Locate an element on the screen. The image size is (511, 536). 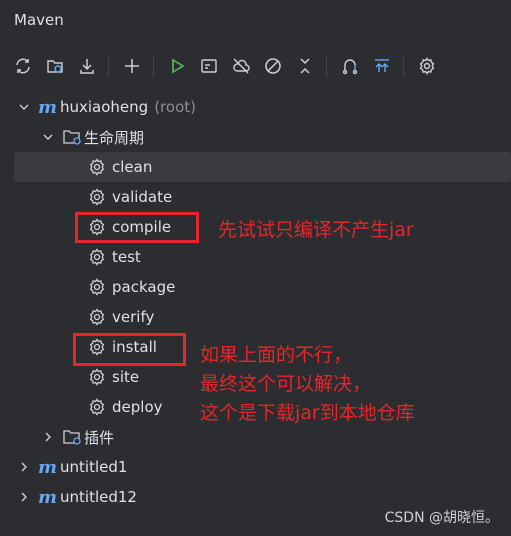
skip-tests-icon is located at coordinates (273, 66).